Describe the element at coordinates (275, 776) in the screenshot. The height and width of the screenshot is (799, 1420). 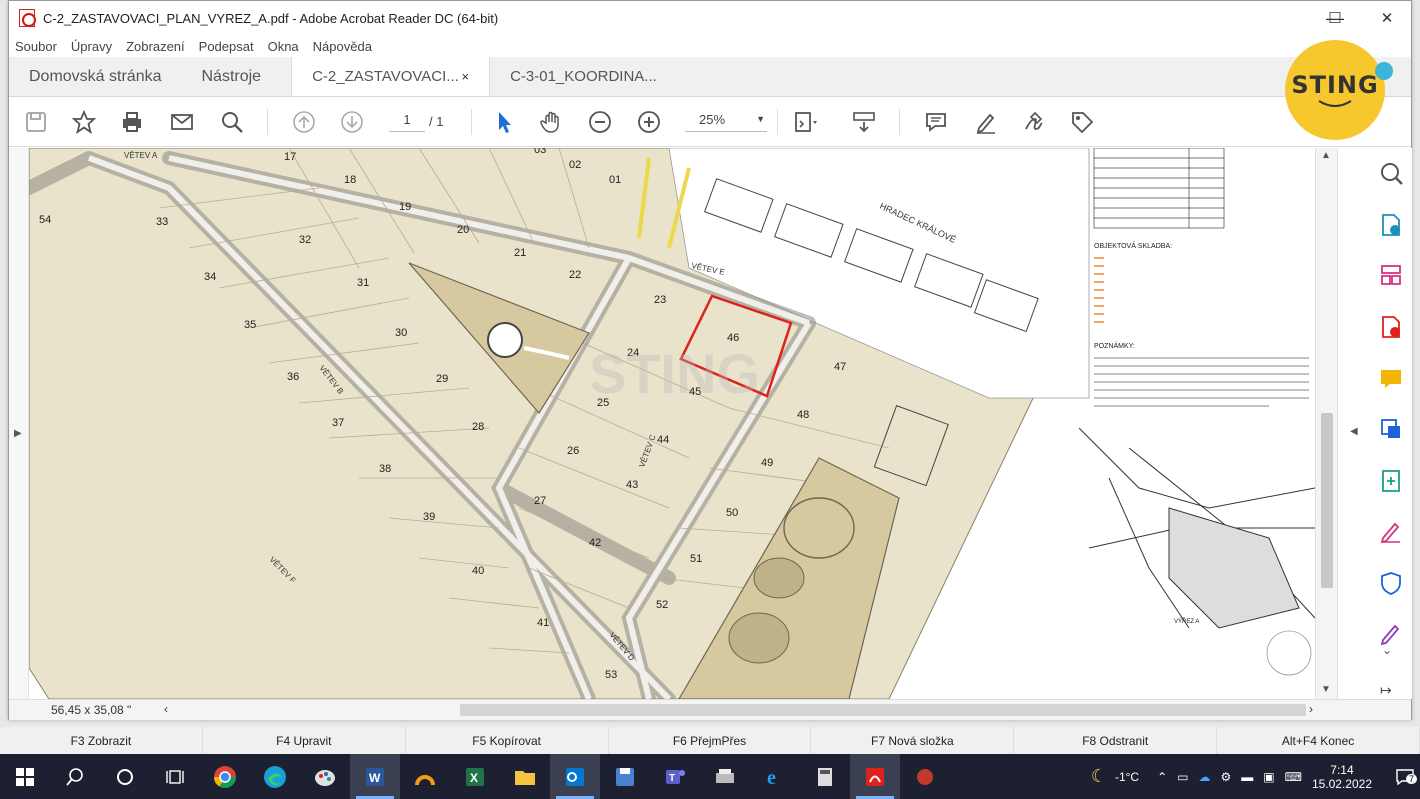
I see `edge-icon` at that location.